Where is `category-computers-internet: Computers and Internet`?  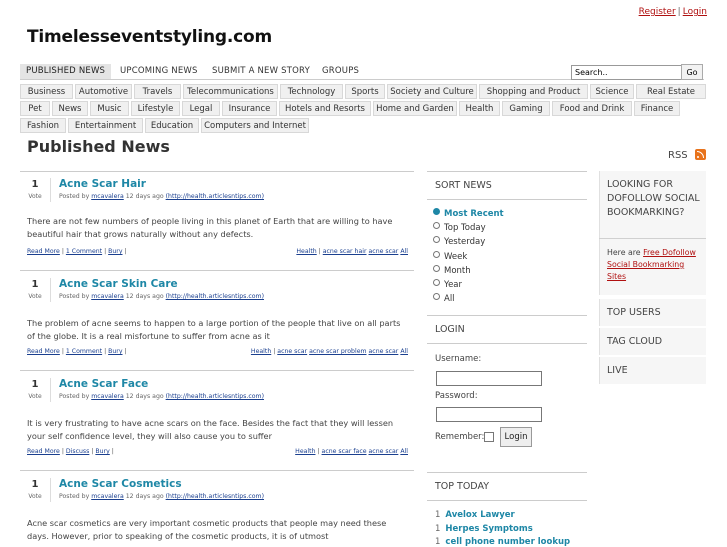
category-computers-internet: Computers and Internet is located at coordinates (255, 125).